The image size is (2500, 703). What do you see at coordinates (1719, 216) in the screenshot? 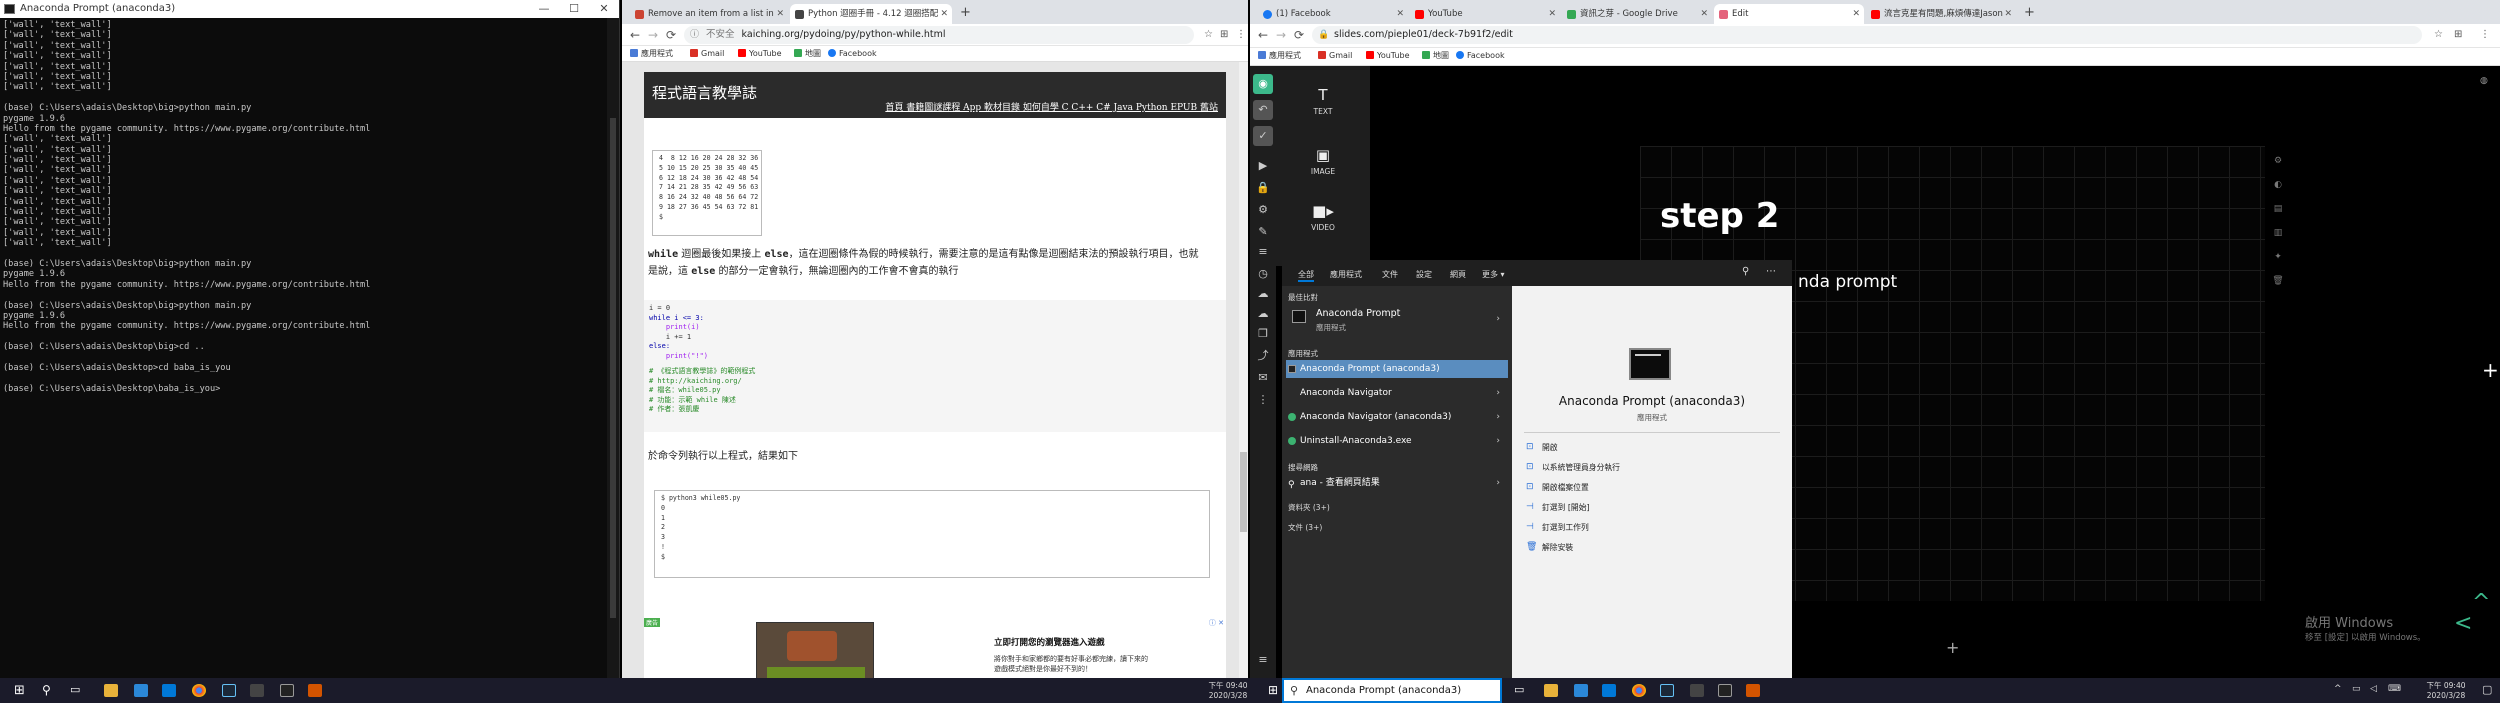
I see `slide-title: step 2` at bounding box center [1719, 216].